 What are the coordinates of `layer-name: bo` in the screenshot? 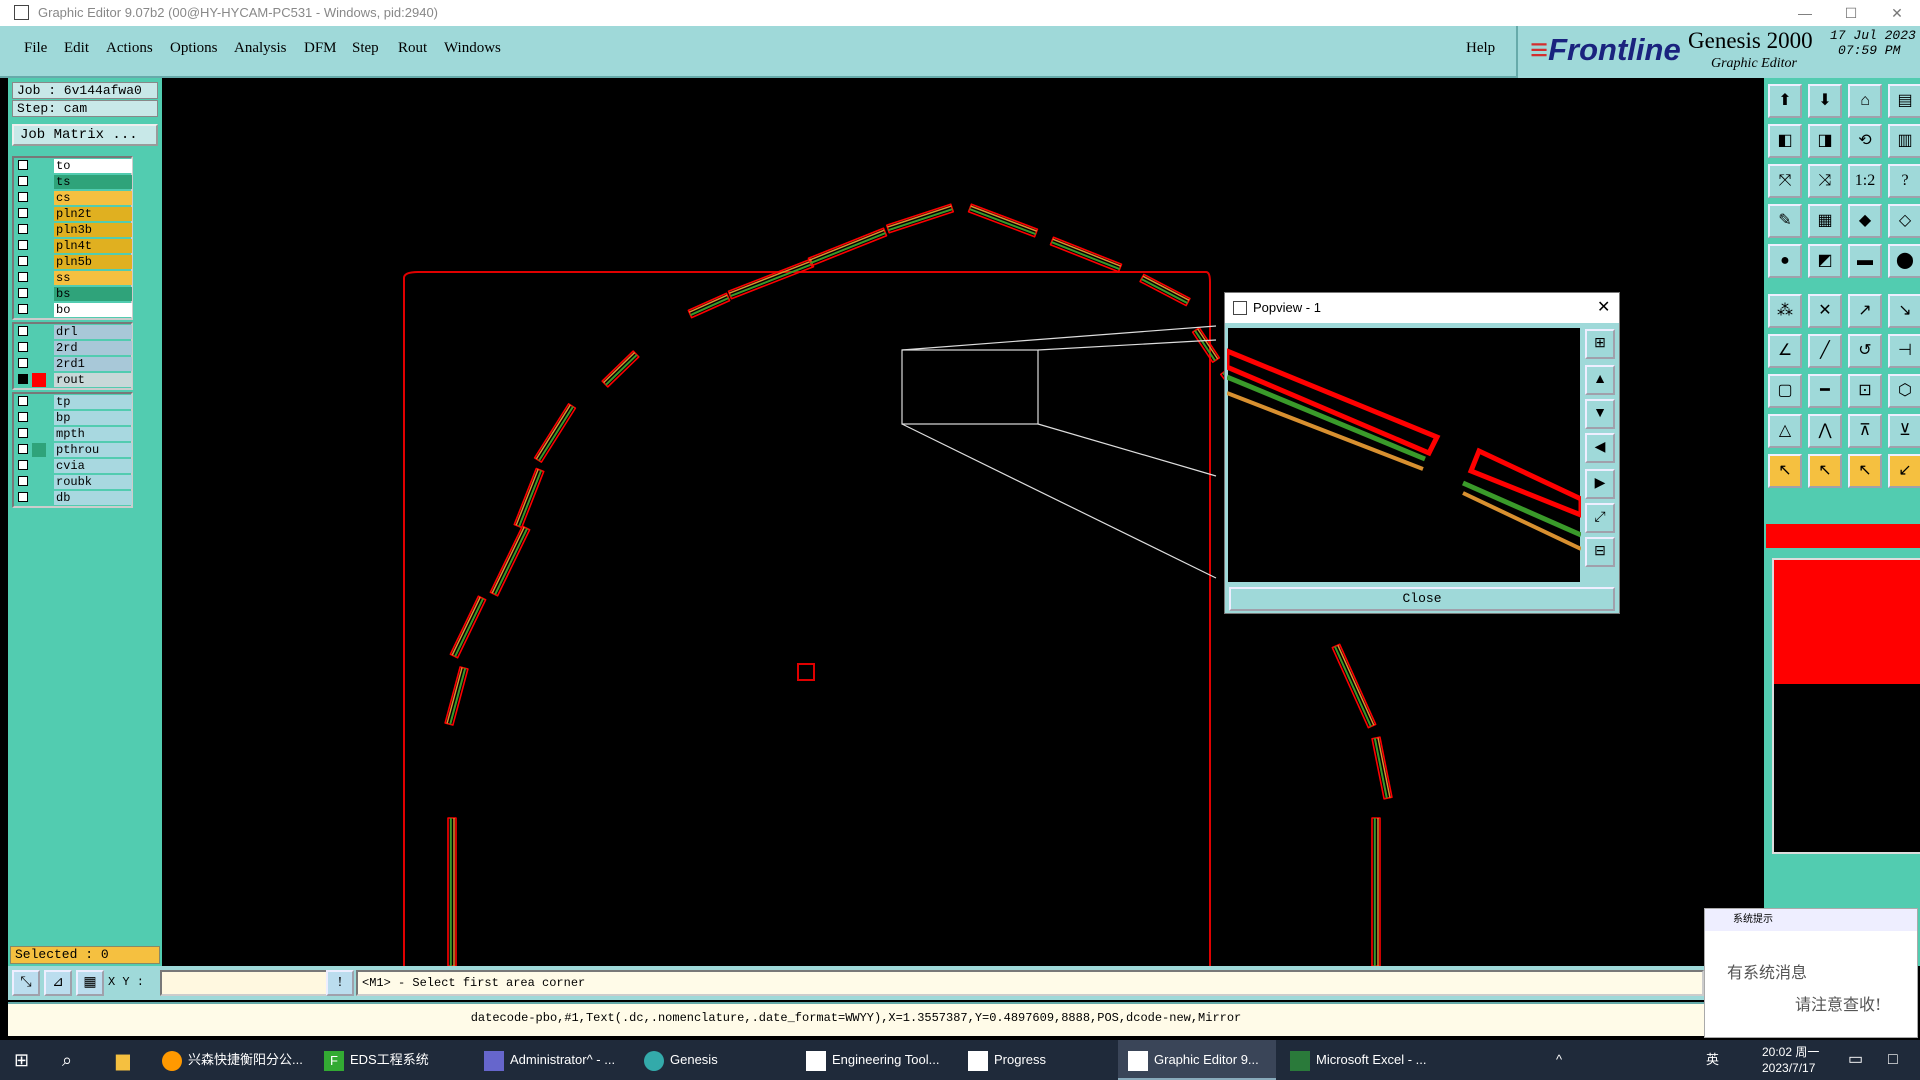 It's located at (93, 310).